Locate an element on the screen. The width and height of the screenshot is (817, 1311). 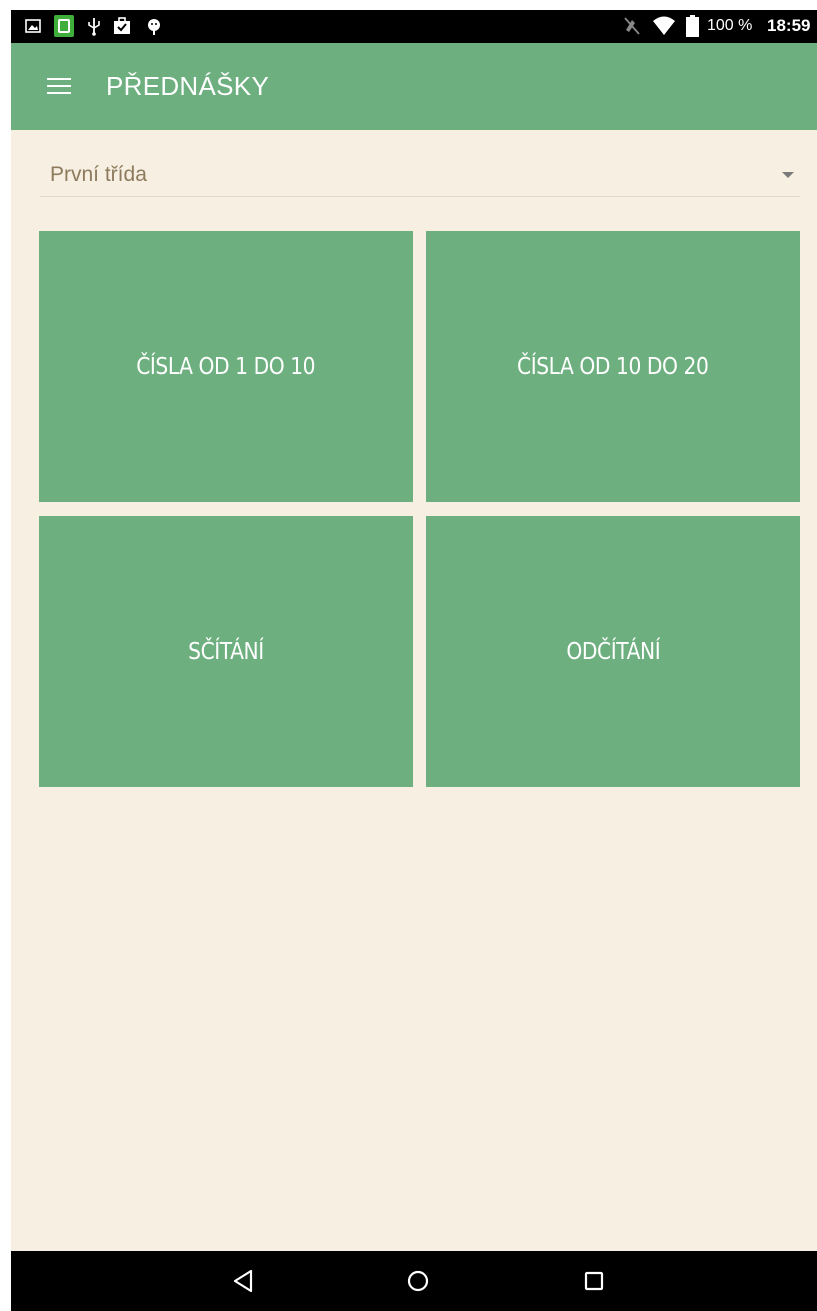
tile-numbers-1-10: ČÍSLA OD 1 DO 10 is located at coordinates (226, 366).